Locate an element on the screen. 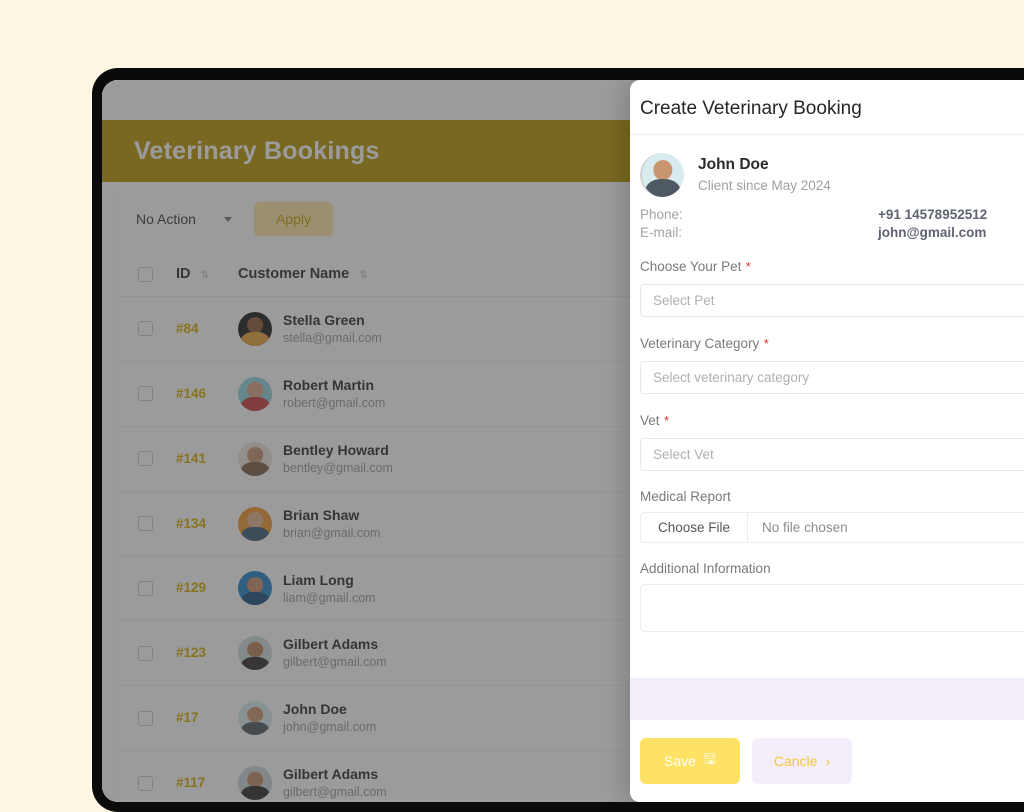 This screenshot has width=1024, height=812. client-since: Client since May 2024 is located at coordinates (764, 186).